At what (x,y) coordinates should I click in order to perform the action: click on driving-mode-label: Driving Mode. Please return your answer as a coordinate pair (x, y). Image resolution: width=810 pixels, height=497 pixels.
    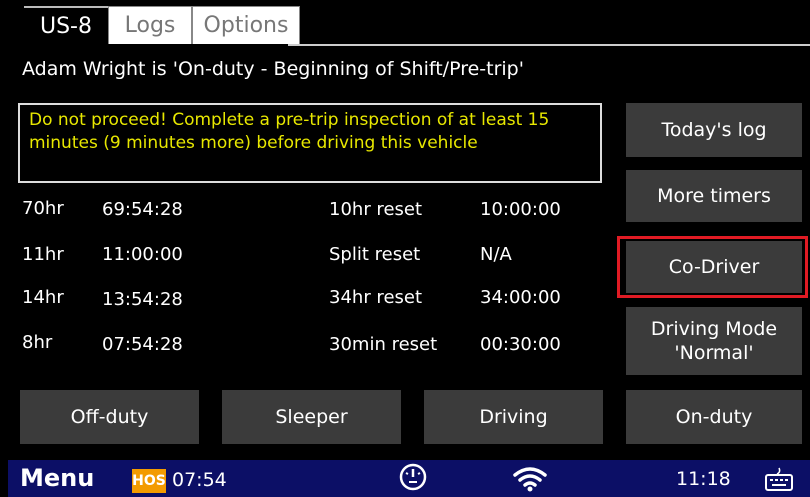
    Looking at the image, I should click on (714, 329).